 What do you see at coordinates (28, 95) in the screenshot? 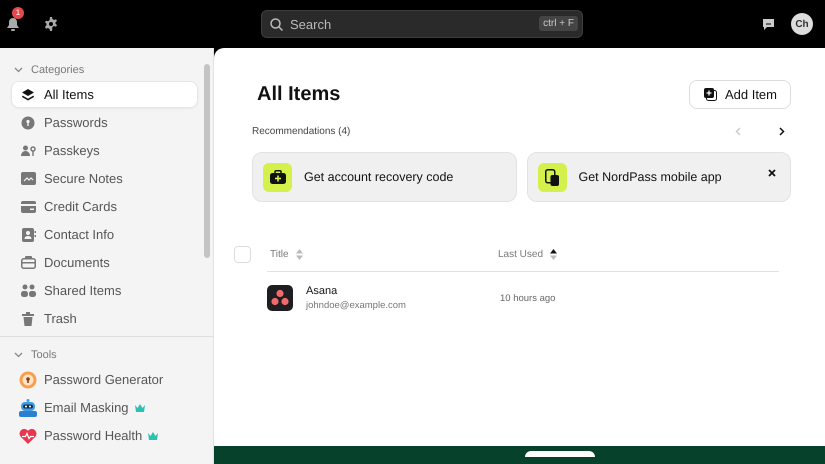
I see `layers-icon` at bounding box center [28, 95].